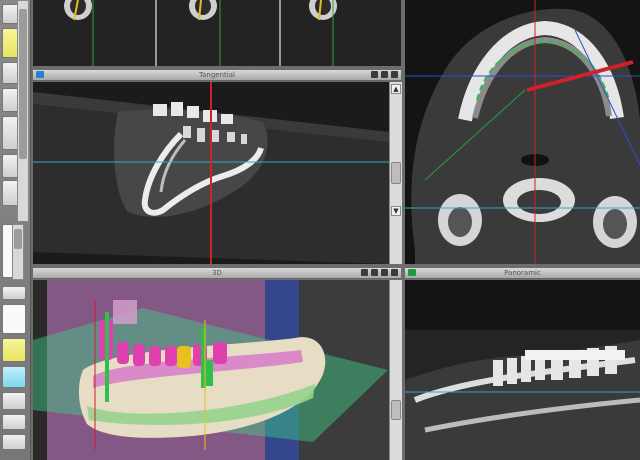 This screenshot has width=640, height=460. I want to click on panoramic-view, so click(522, 370).